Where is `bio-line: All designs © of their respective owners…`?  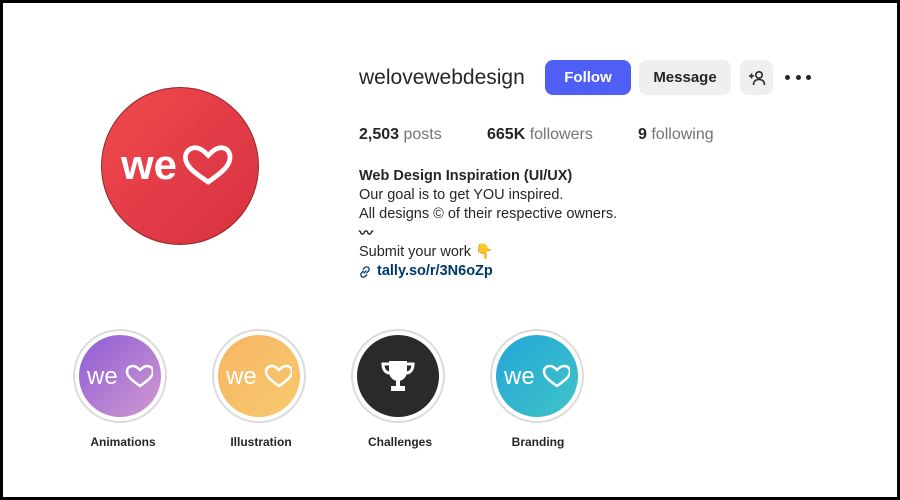 bio-line: All designs © of their respective owners… is located at coordinates (488, 214).